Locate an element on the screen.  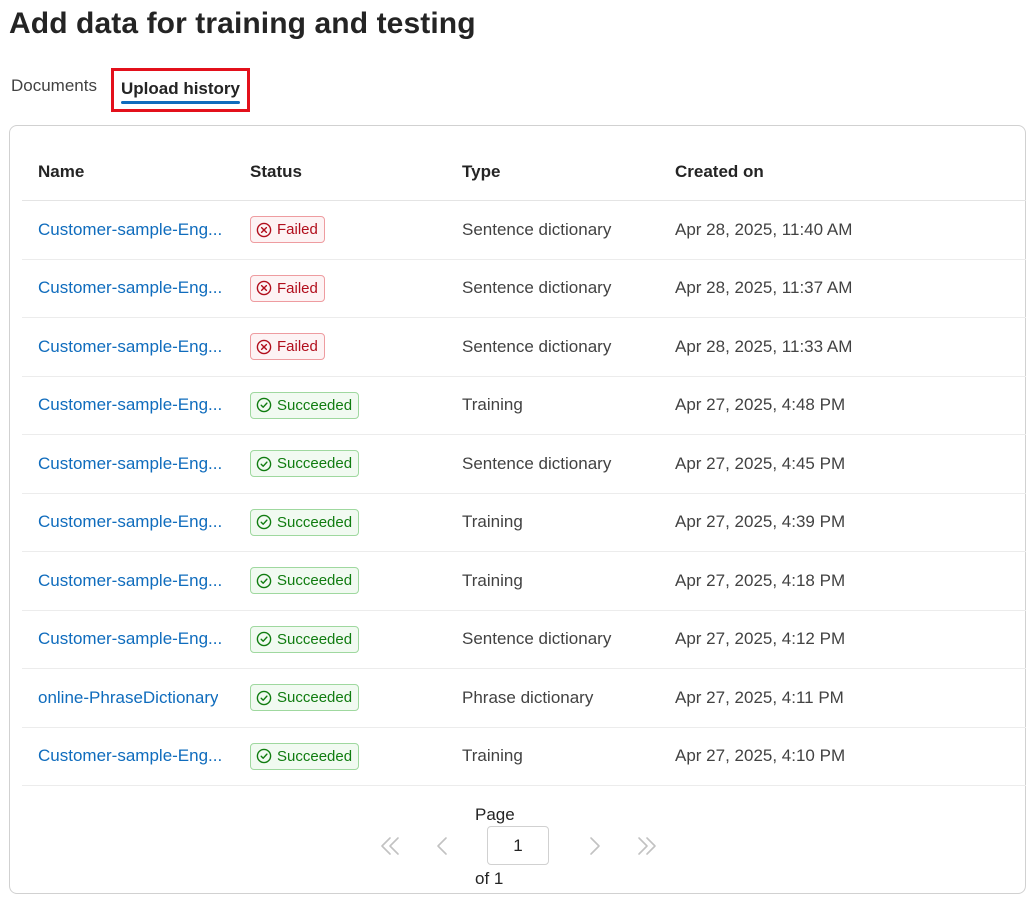
tab-list: Documents Upload history is located at coordinates (200, 91).